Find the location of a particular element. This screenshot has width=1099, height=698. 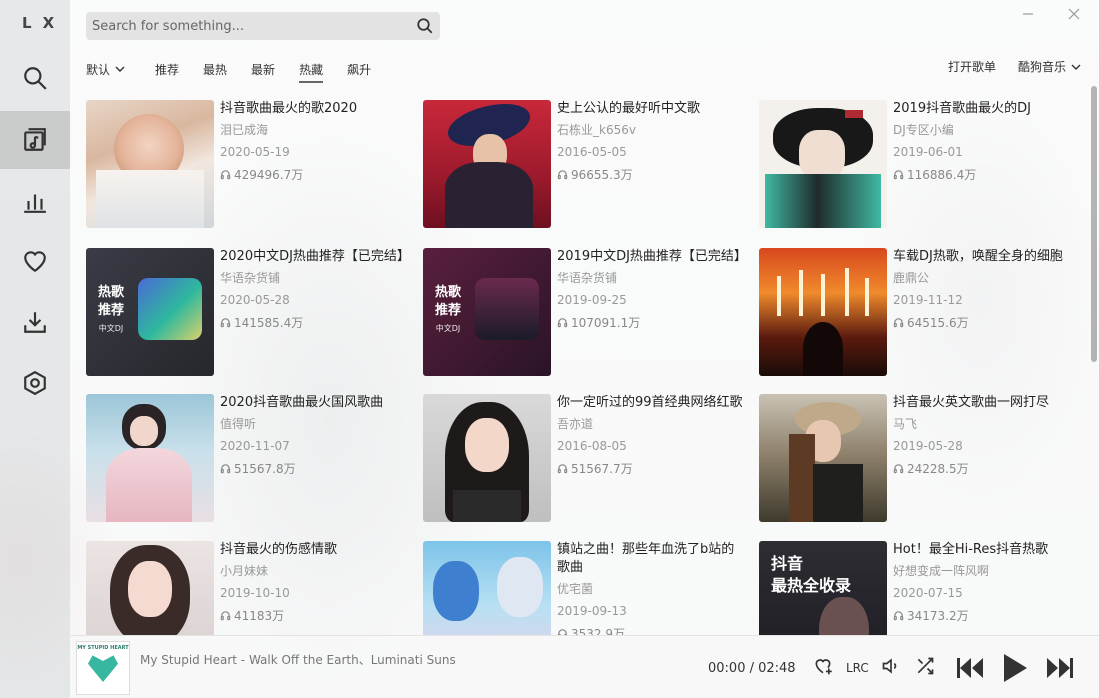

close-icon is located at coordinates (1074, 14).